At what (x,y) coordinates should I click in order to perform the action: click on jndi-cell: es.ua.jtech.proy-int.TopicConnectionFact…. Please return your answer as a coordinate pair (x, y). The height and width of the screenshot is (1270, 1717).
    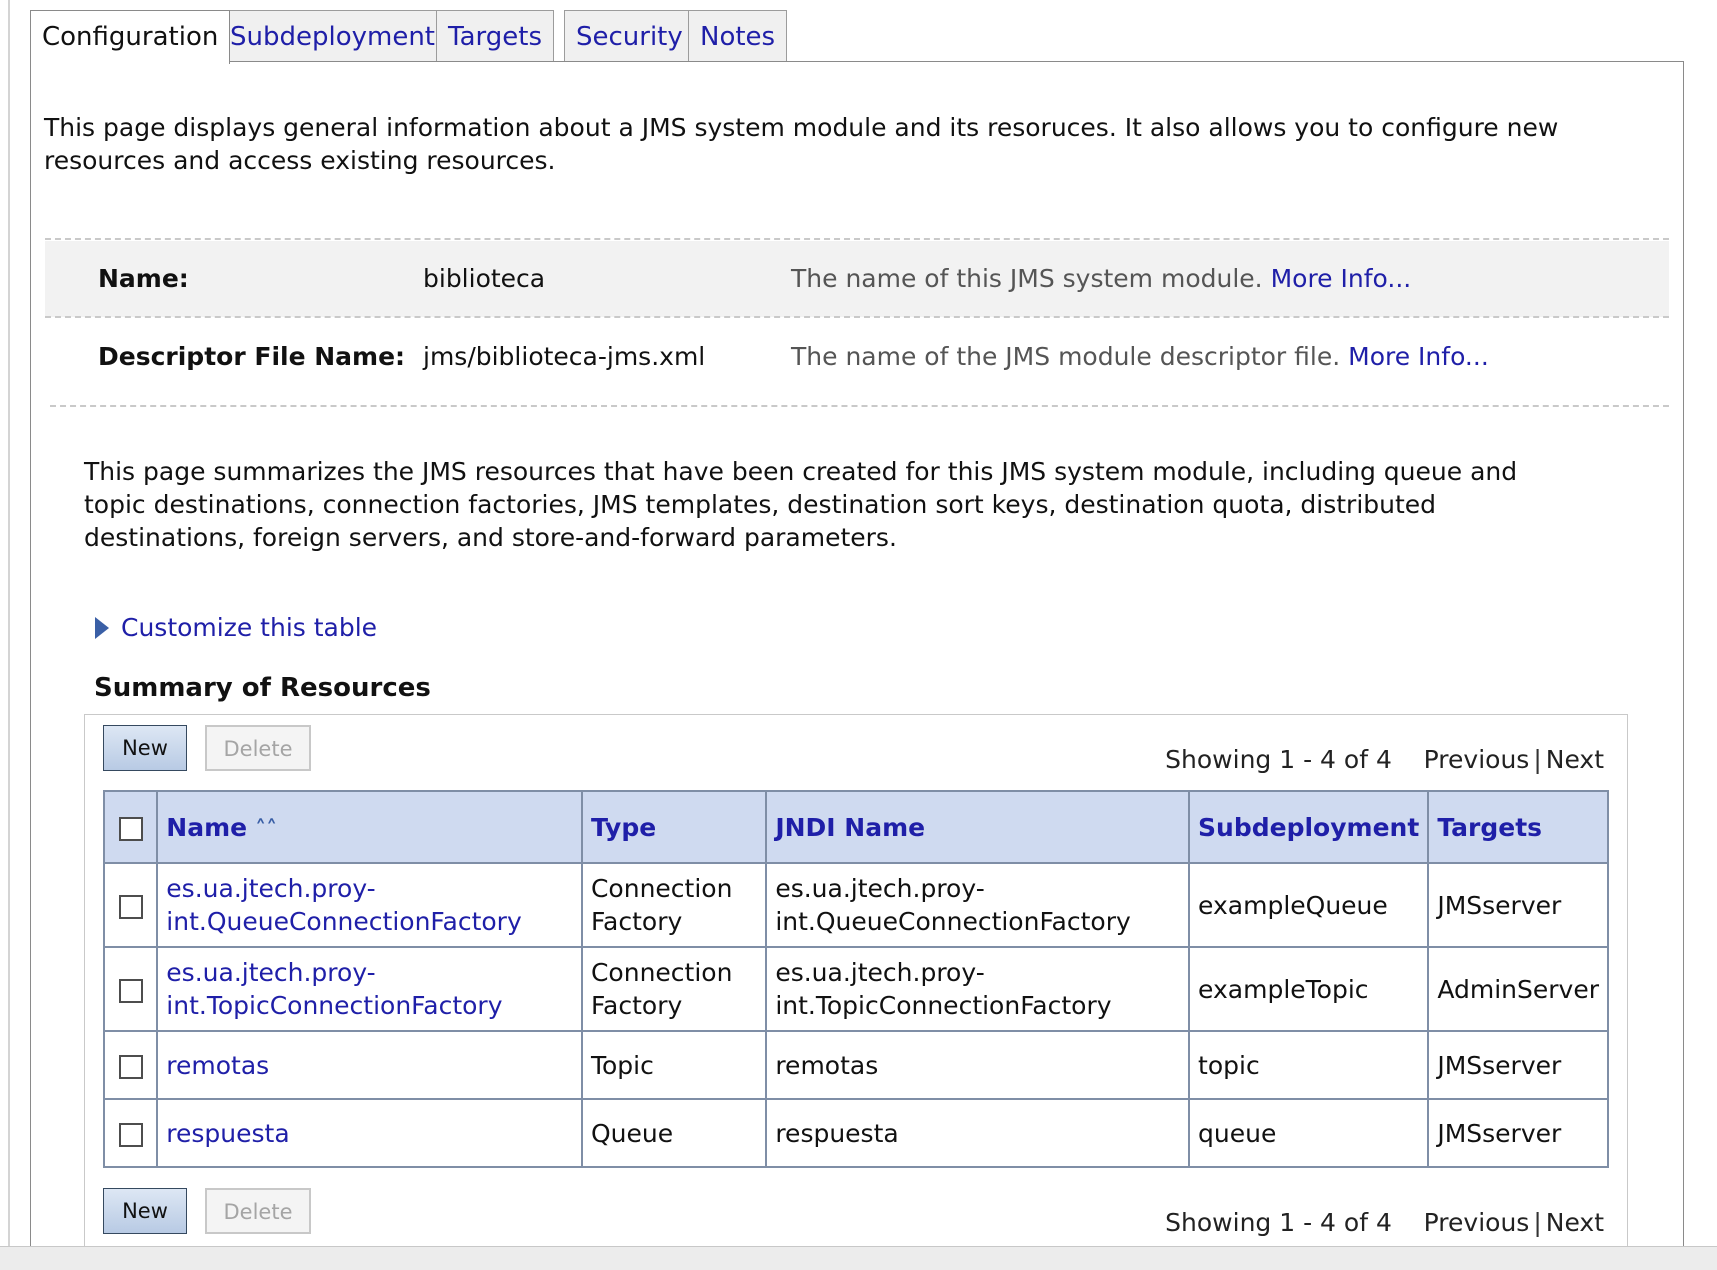
    Looking at the image, I should click on (978, 989).